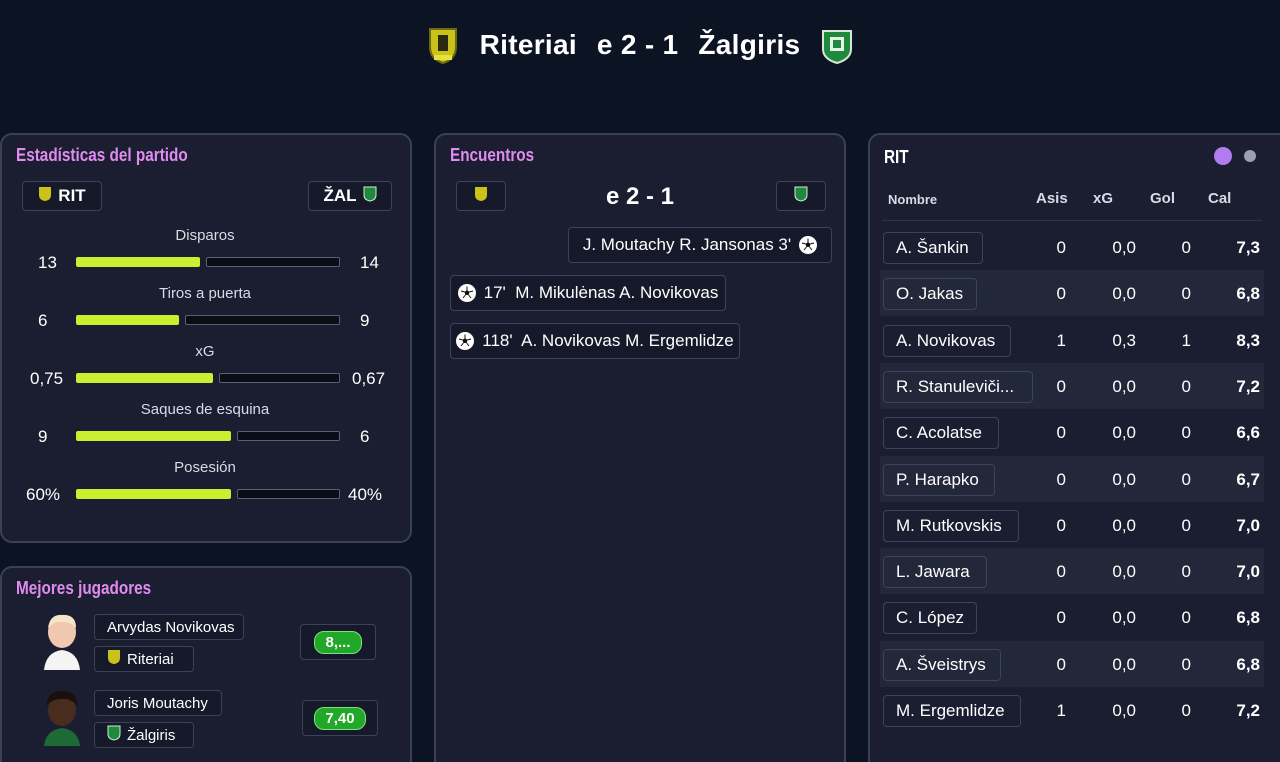  What do you see at coordinates (1103, 198) in the screenshot?
I see `col-header-xg: xG` at bounding box center [1103, 198].